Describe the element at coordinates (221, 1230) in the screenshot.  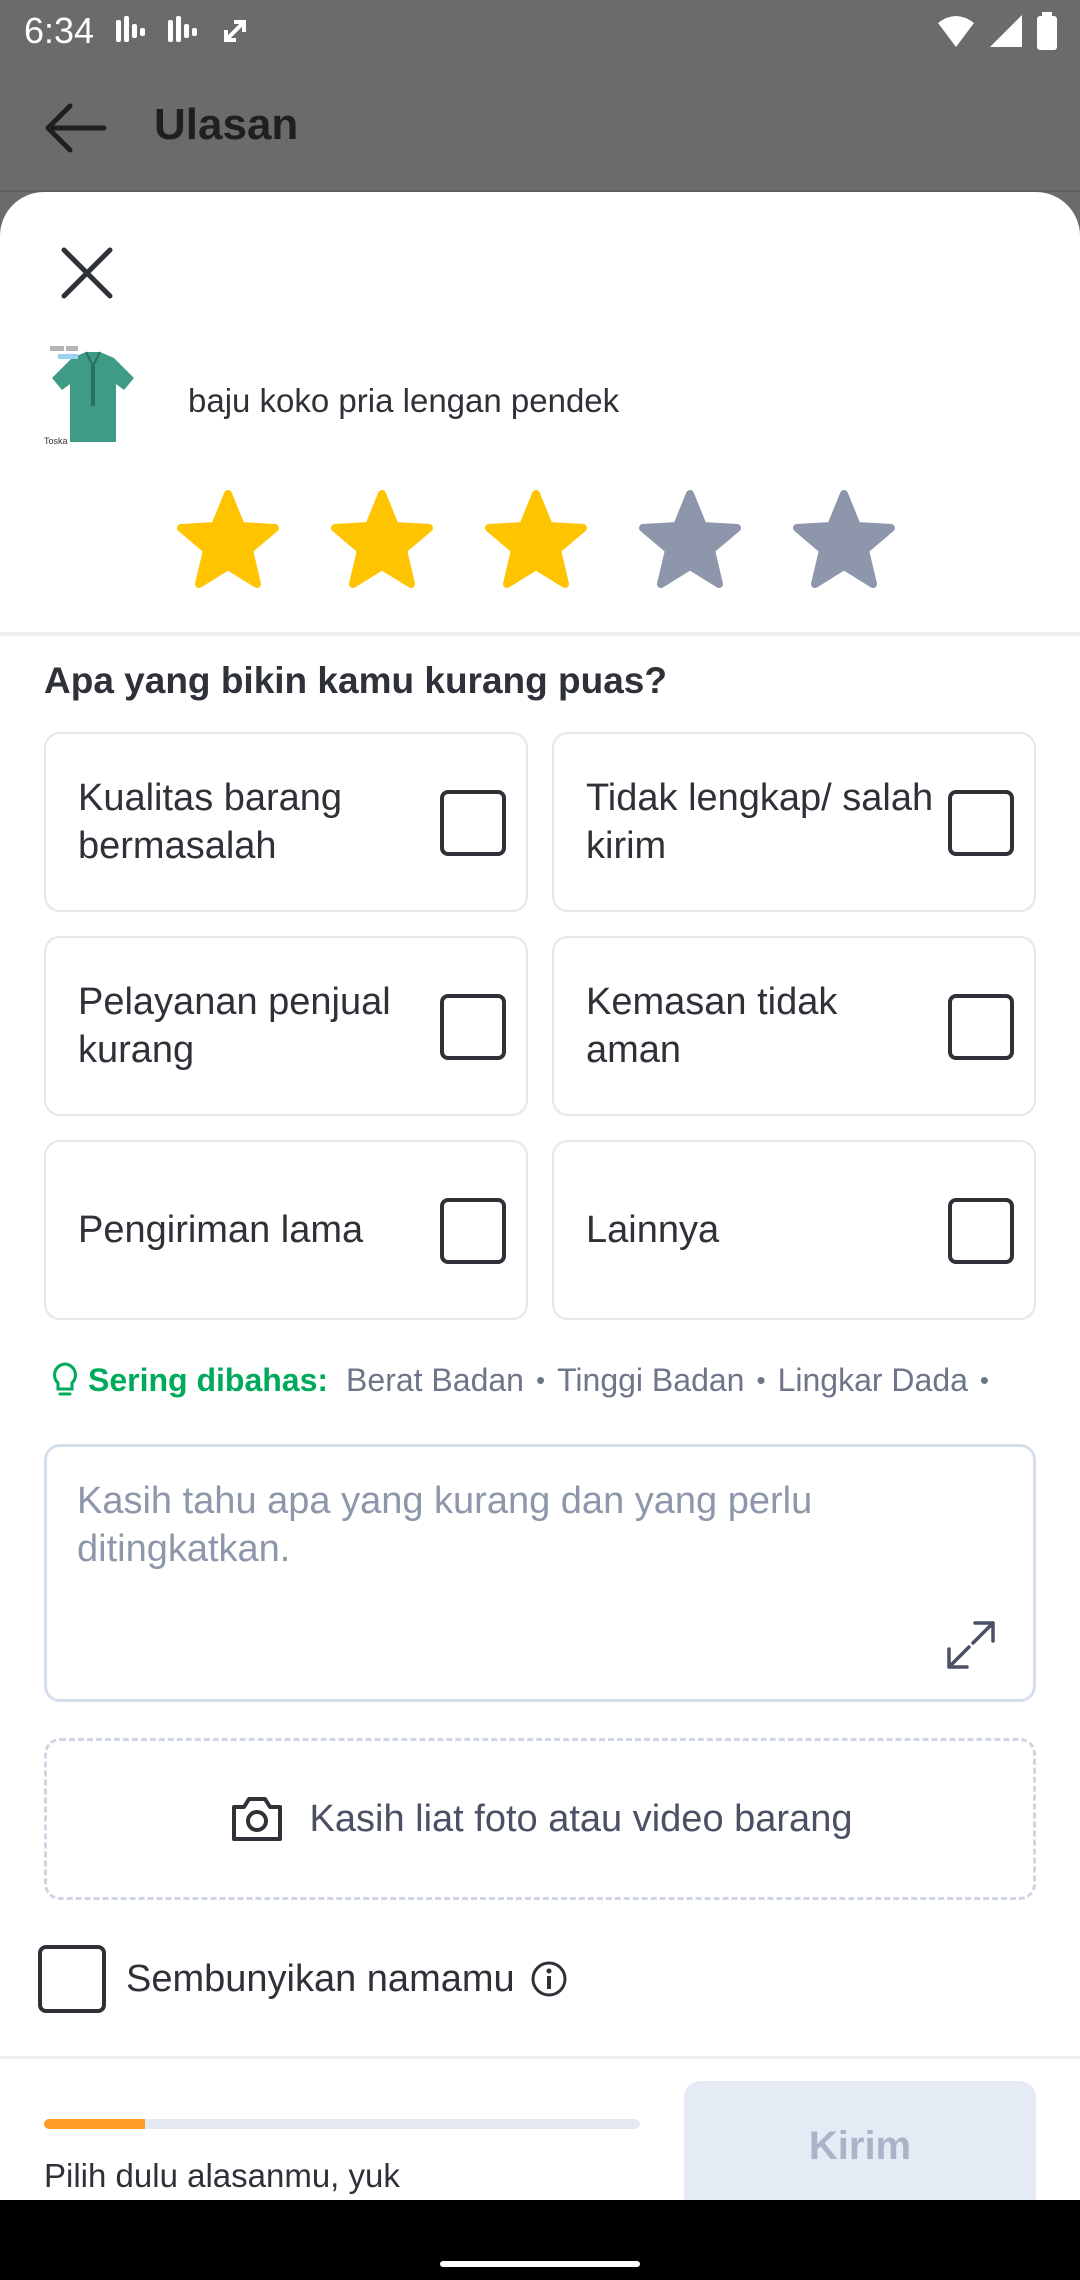
I see `reason-option-label: Pengiriman lama` at that location.